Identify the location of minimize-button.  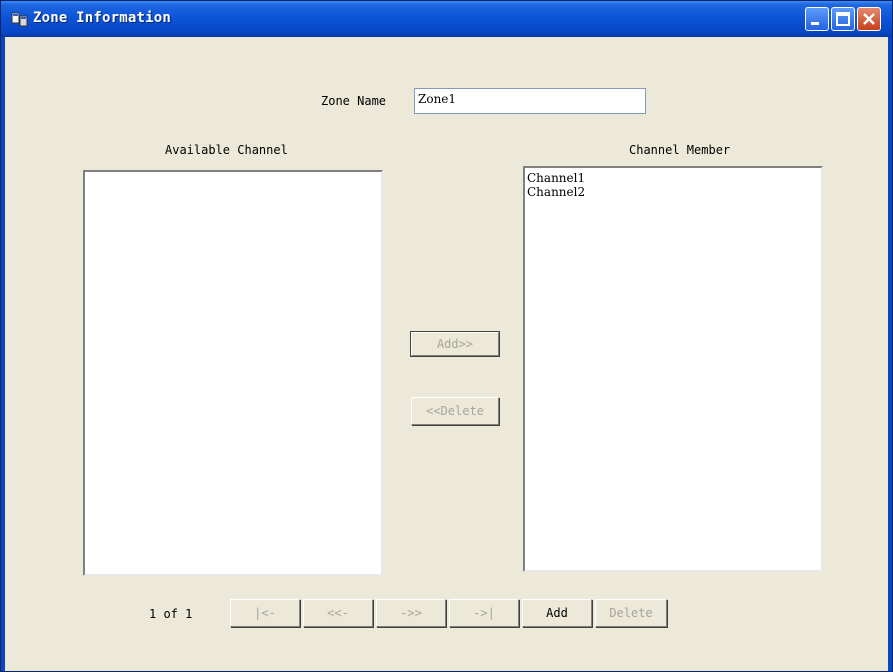
(817, 19).